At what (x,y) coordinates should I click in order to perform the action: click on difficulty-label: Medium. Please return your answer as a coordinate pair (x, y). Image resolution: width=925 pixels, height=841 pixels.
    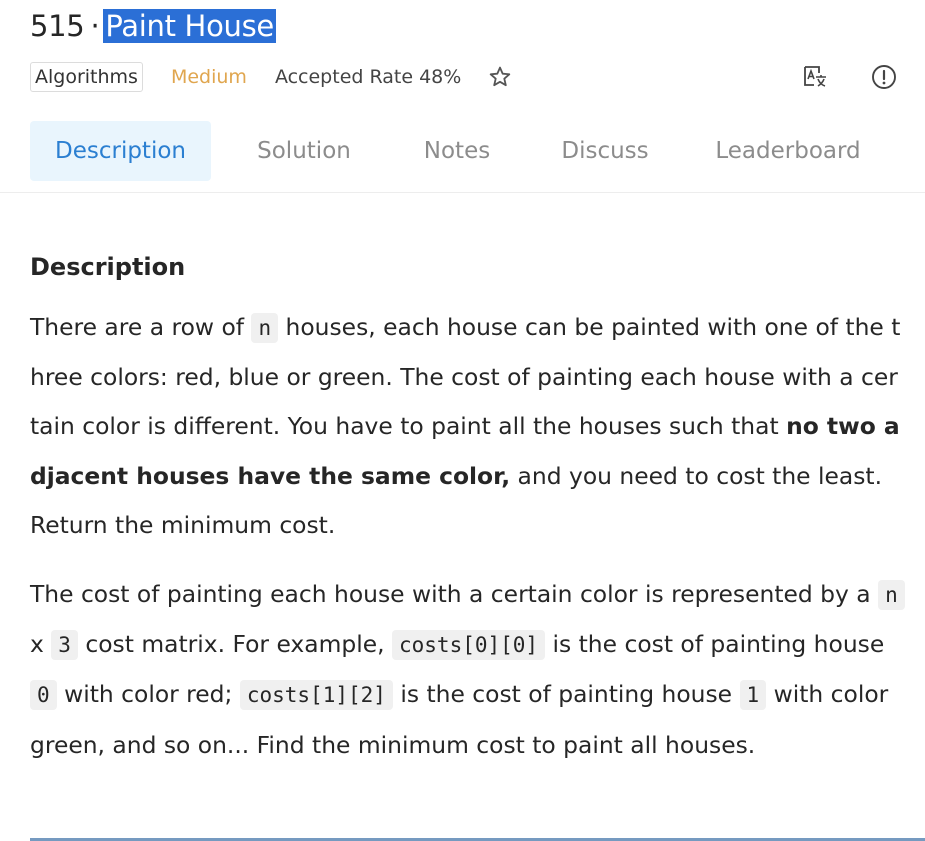
    Looking at the image, I should click on (208, 77).